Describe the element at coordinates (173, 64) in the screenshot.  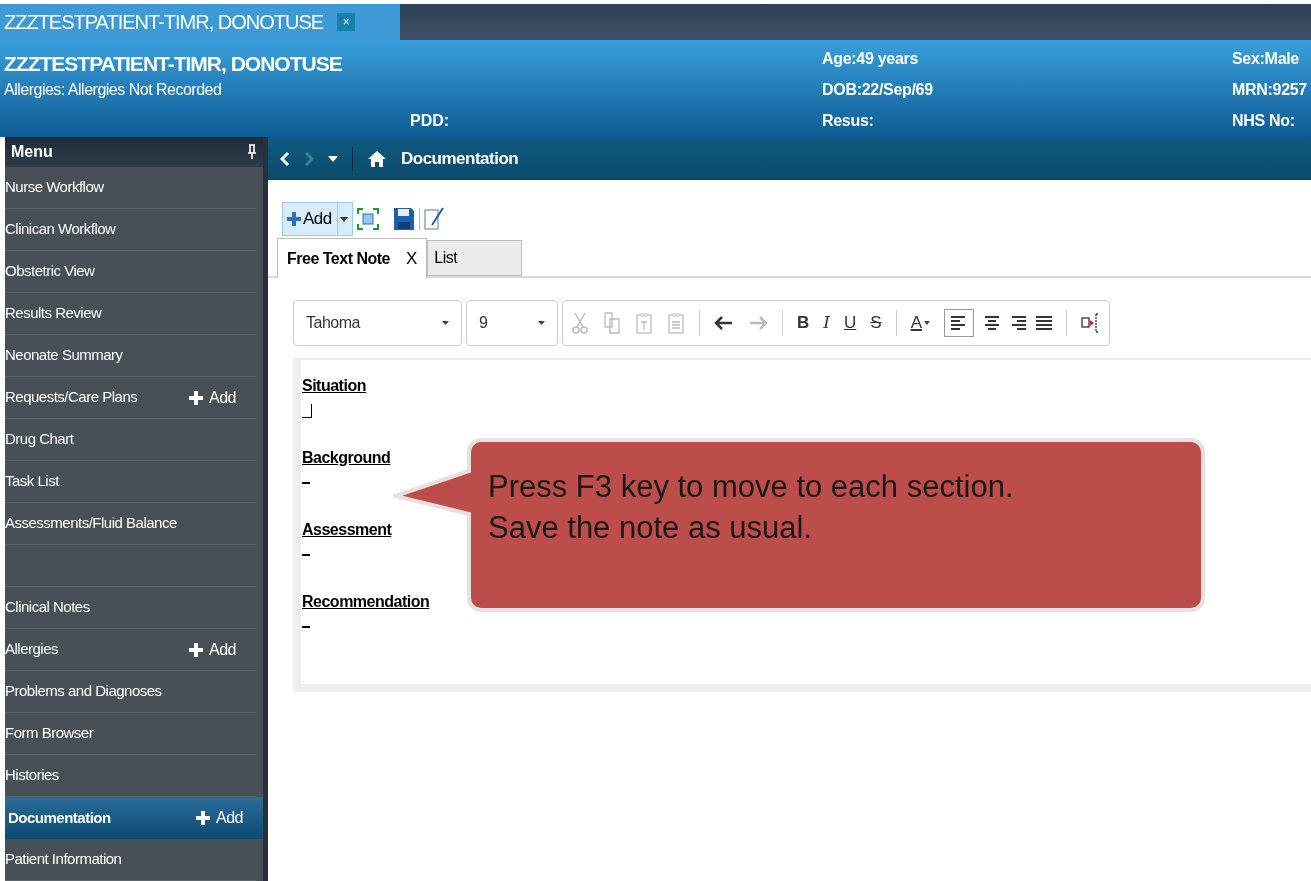
I see `patient-name: ZZZTESTPATIENT-TIMR, DONOTUSE` at that location.